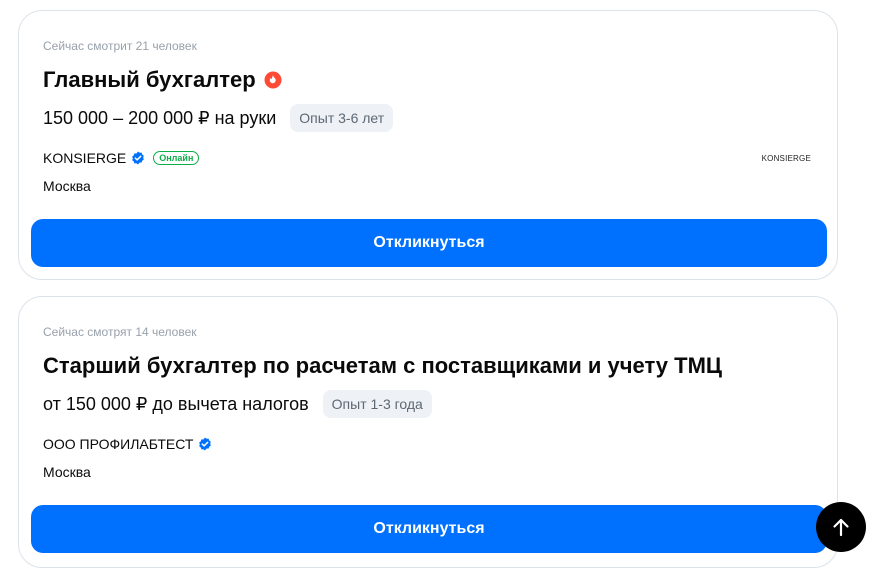 The width and height of the screenshot is (873, 575). I want to click on viewers-count: Сейчас смотрят 14 человек, so click(120, 332).